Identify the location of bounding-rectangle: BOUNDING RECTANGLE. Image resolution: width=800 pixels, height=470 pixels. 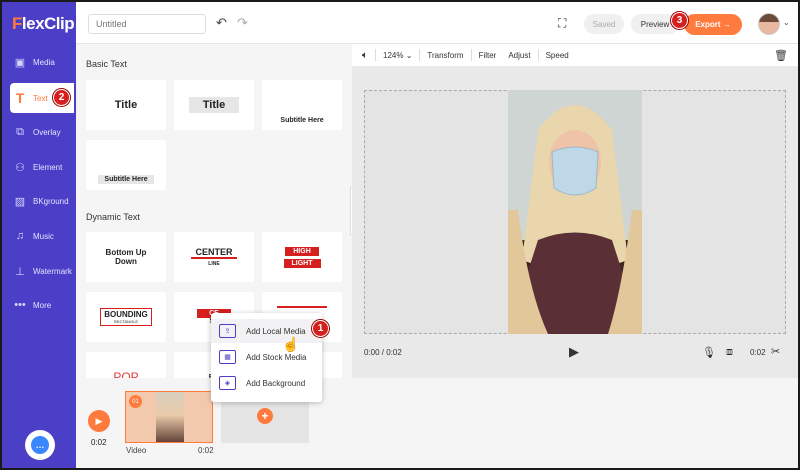
(126, 317).